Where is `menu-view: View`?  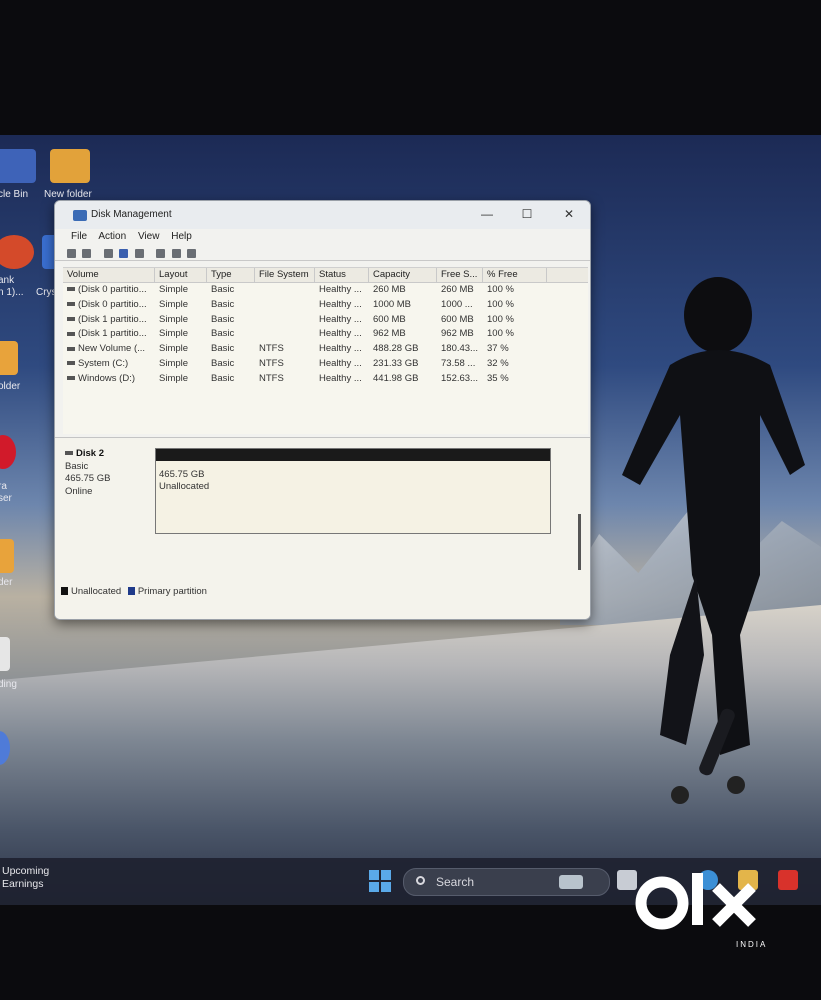
menu-view: View is located at coordinates (149, 236).